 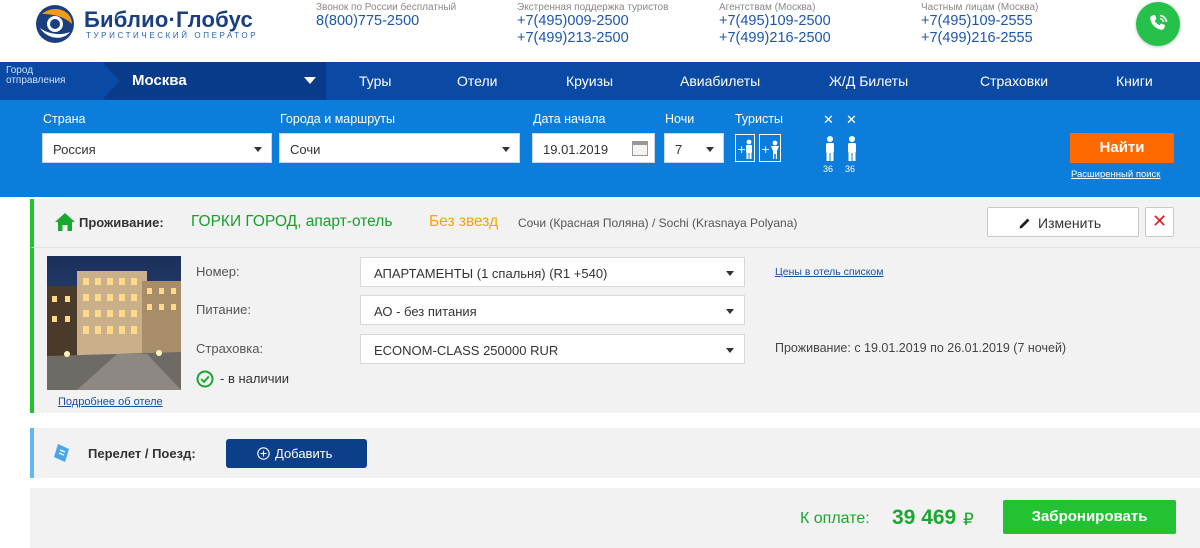 I want to click on meal-label: Питание:, so click(x=223, y=309).